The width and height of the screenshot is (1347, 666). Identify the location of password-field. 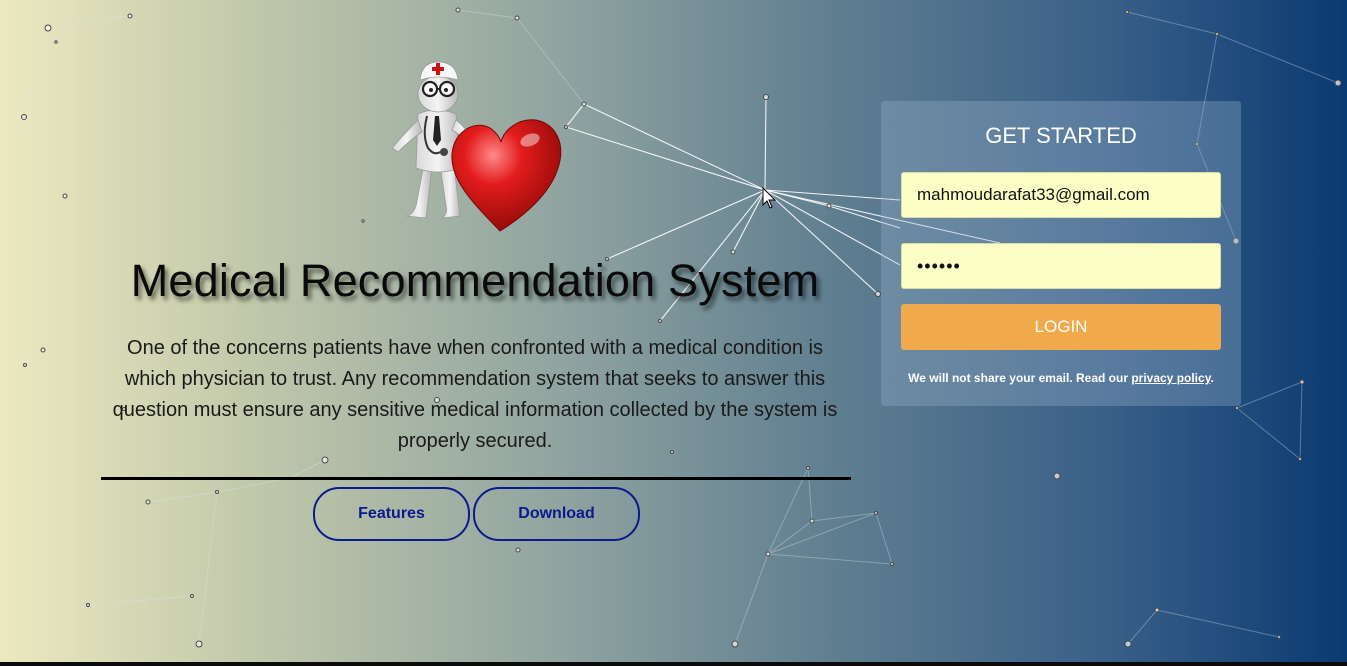
(1061, 266).